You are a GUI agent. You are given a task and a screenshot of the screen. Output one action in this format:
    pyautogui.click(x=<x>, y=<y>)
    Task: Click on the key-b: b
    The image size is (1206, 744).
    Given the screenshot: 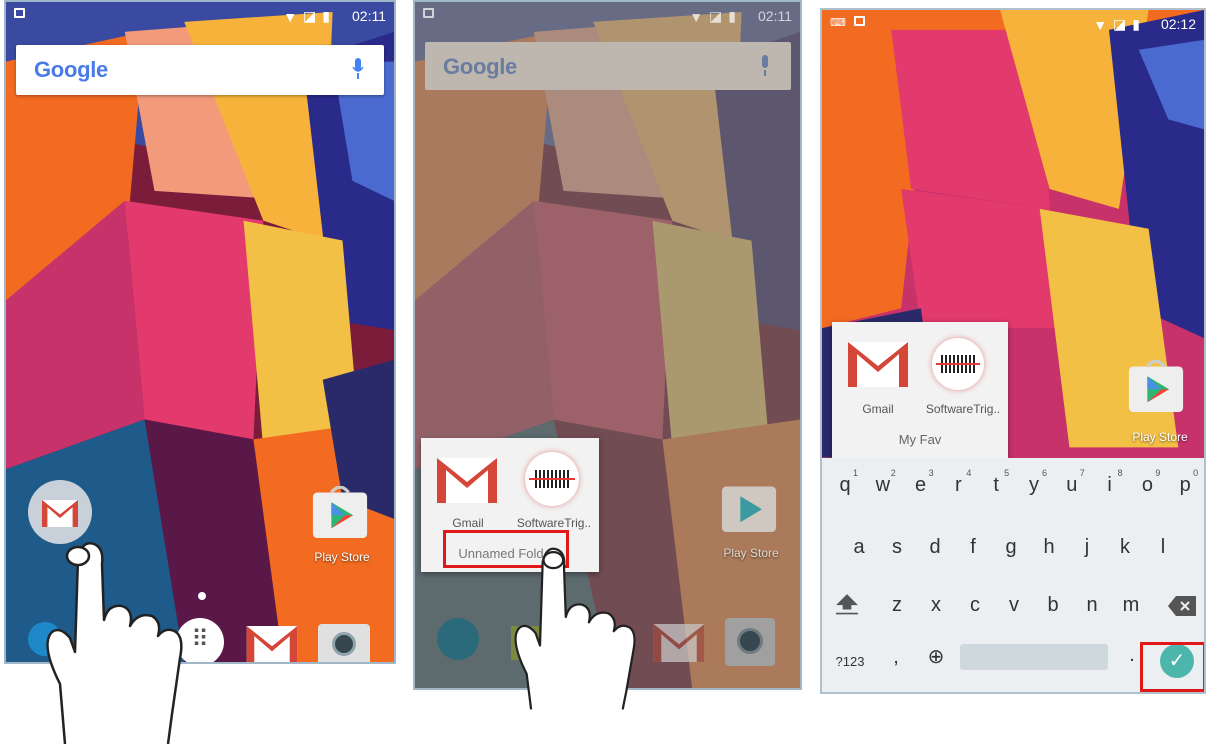 What is the action you would take?
    pyautogui.click(x=1053, y=605)
    